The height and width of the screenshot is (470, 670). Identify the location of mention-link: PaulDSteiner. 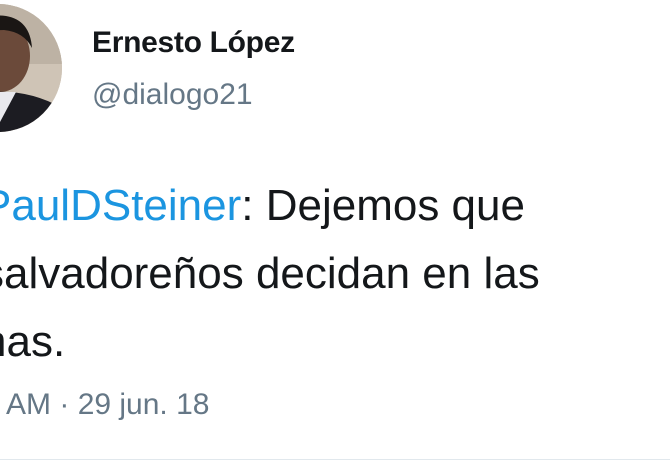
(120, 205).